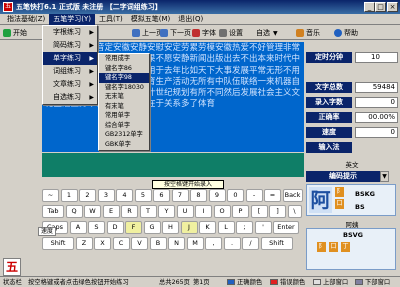  Describe the element at coordinates (222, 211) in the screenshot. I see `key-o: O` at that location.